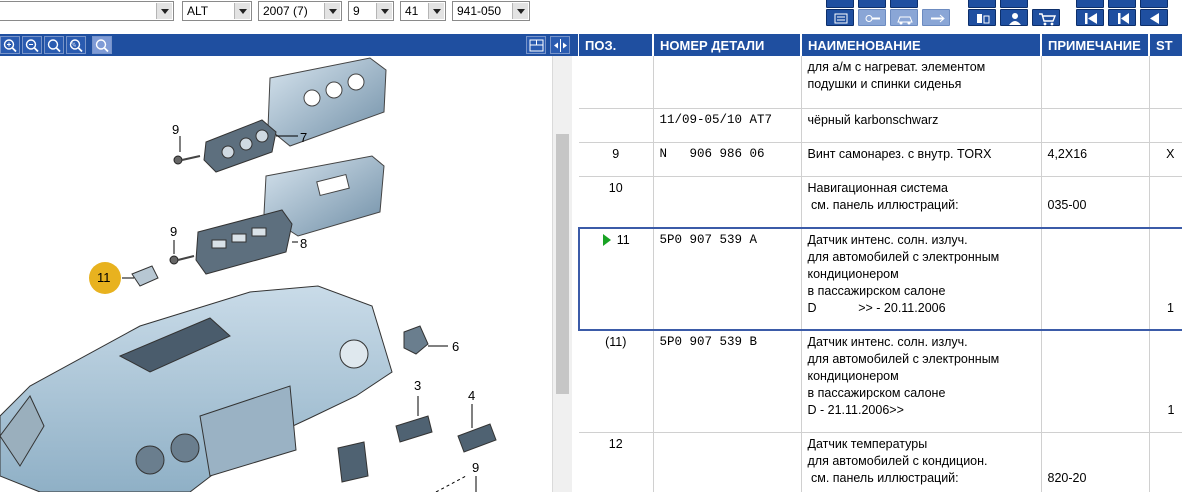 The image size is (1182, 492). I want to click on pos-cell: 9, so click(616, 159).